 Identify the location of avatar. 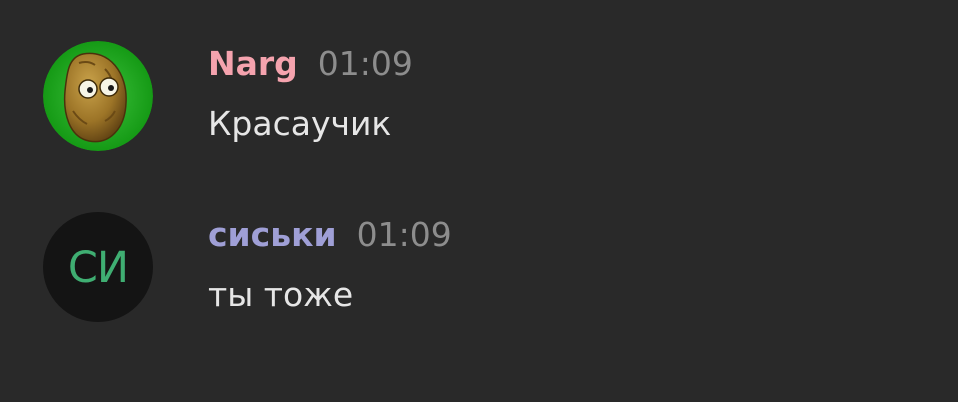
(98, 96).